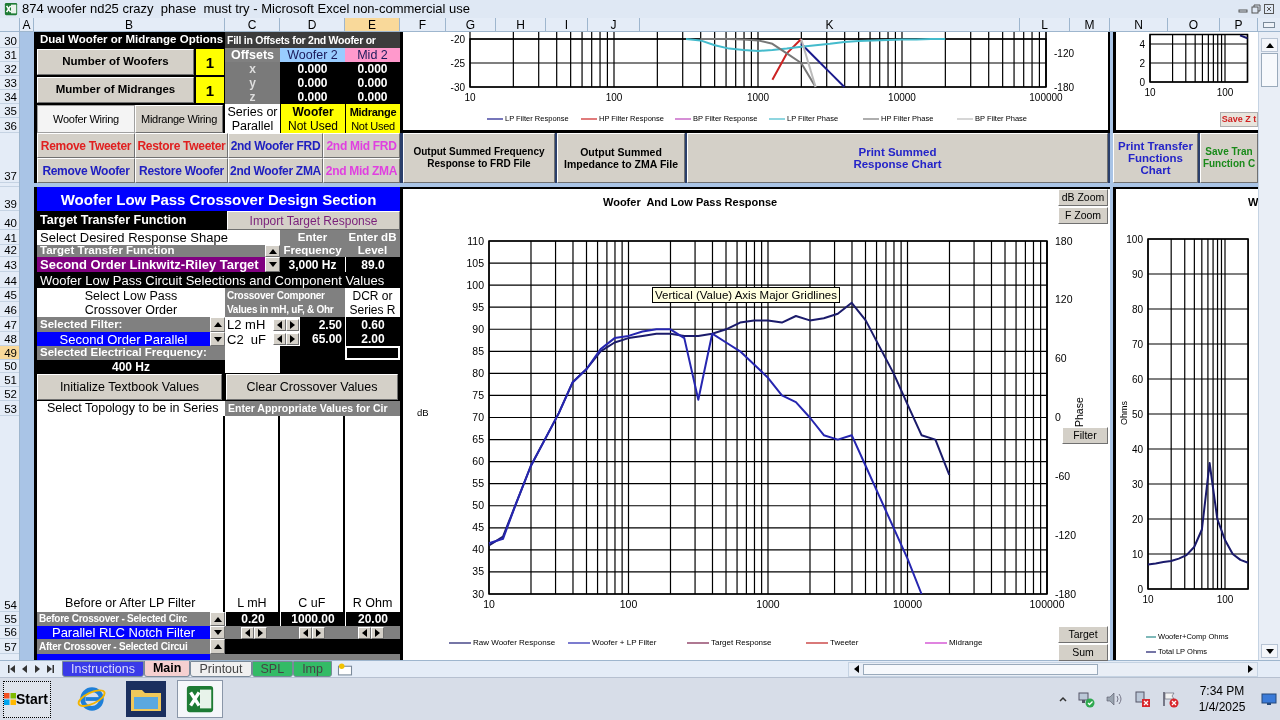 This screenshot has height=720, width=1280. Describe the element at coordinates (129, 24) in the screenshot. I see `column-header: B` at that location.